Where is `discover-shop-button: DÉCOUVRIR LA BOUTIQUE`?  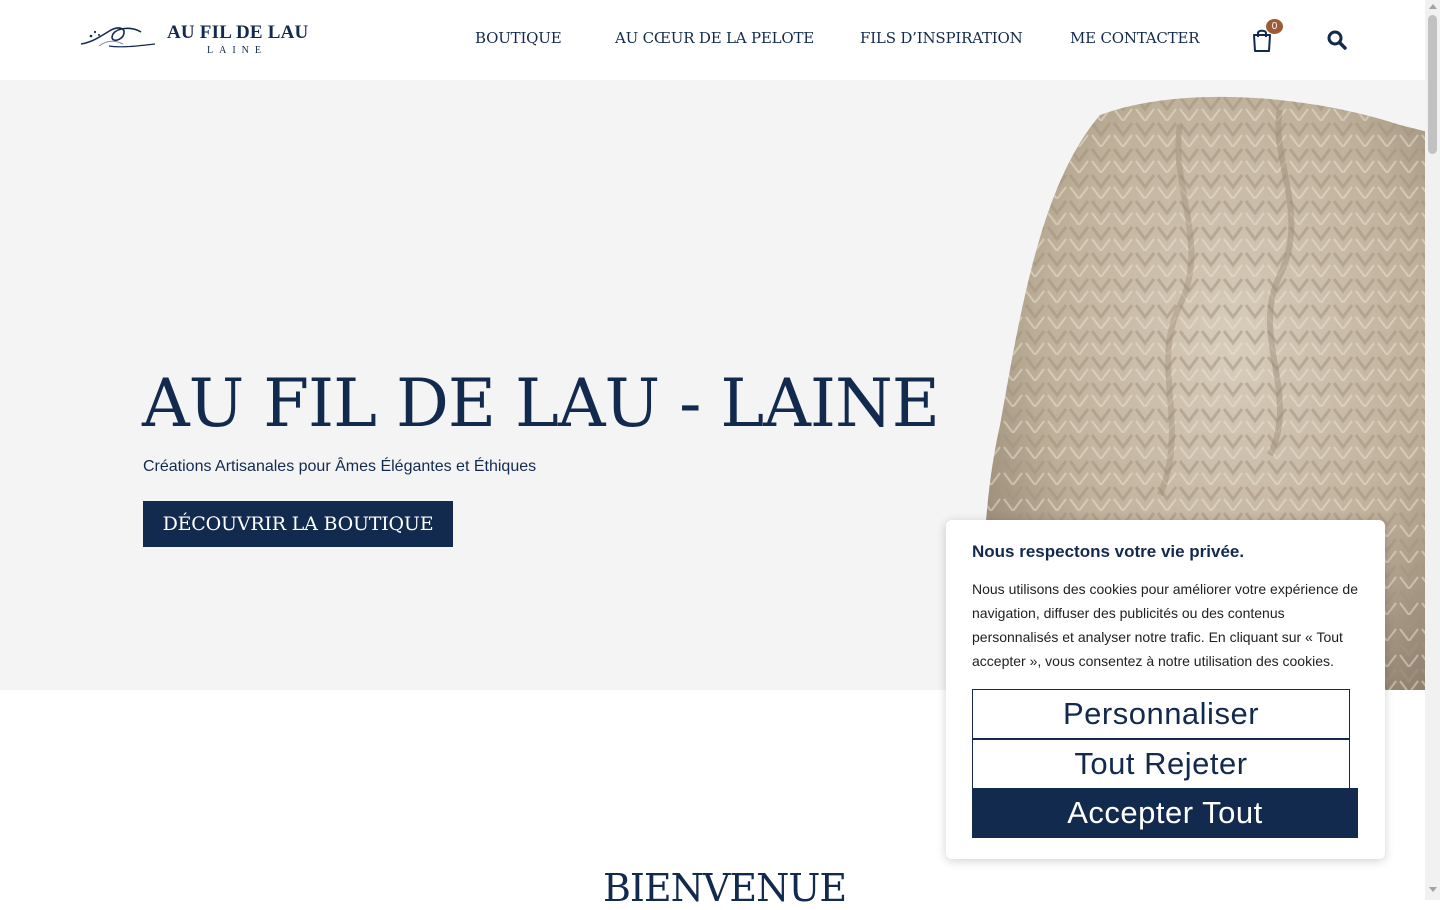 discover-shop-button: DÉCOUVRIR LA BOUTIQUE is located at coordinates (298, 524).